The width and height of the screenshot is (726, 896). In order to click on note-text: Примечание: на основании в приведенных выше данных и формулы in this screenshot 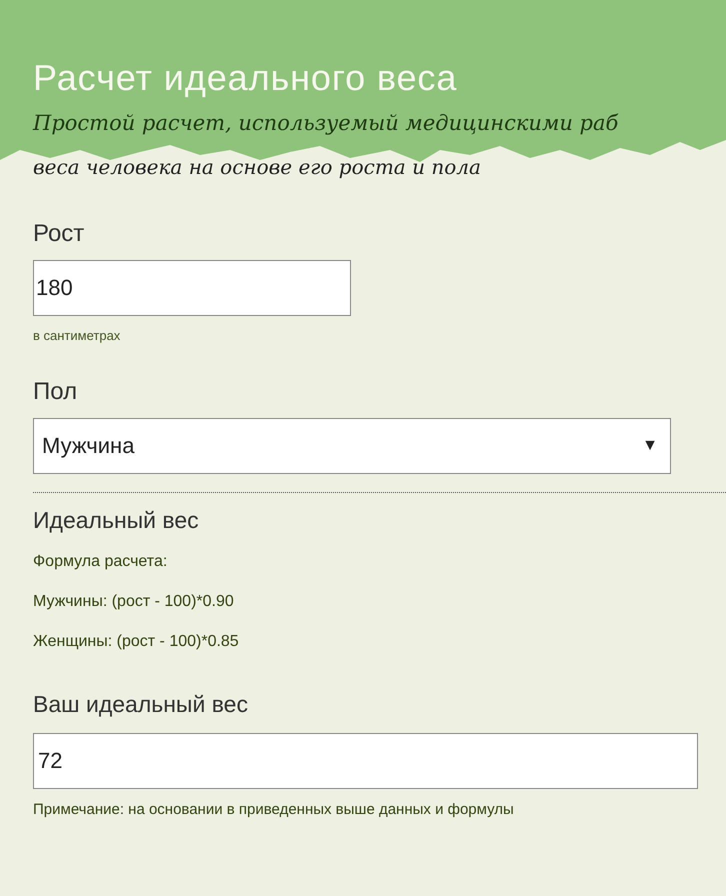, I will do `click(274, 810)`.